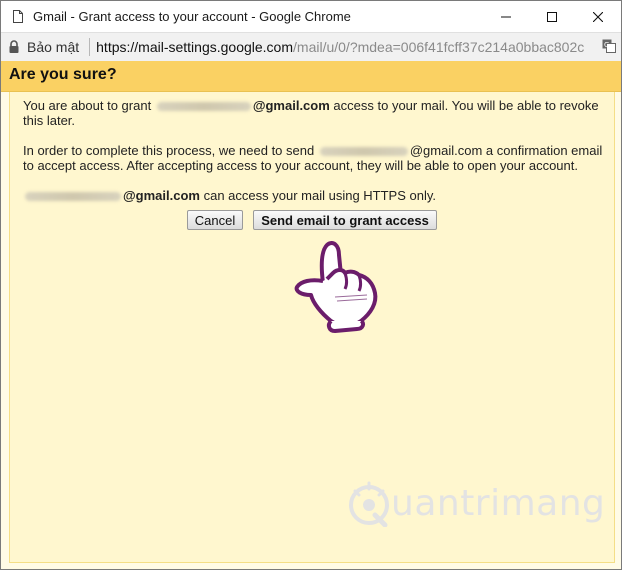 The width and height of the screenshot is (622, 570). Describe the element at coordinates (161, 195) in the screenshot. I see `https-email-domain: @gmail.com` at that location.